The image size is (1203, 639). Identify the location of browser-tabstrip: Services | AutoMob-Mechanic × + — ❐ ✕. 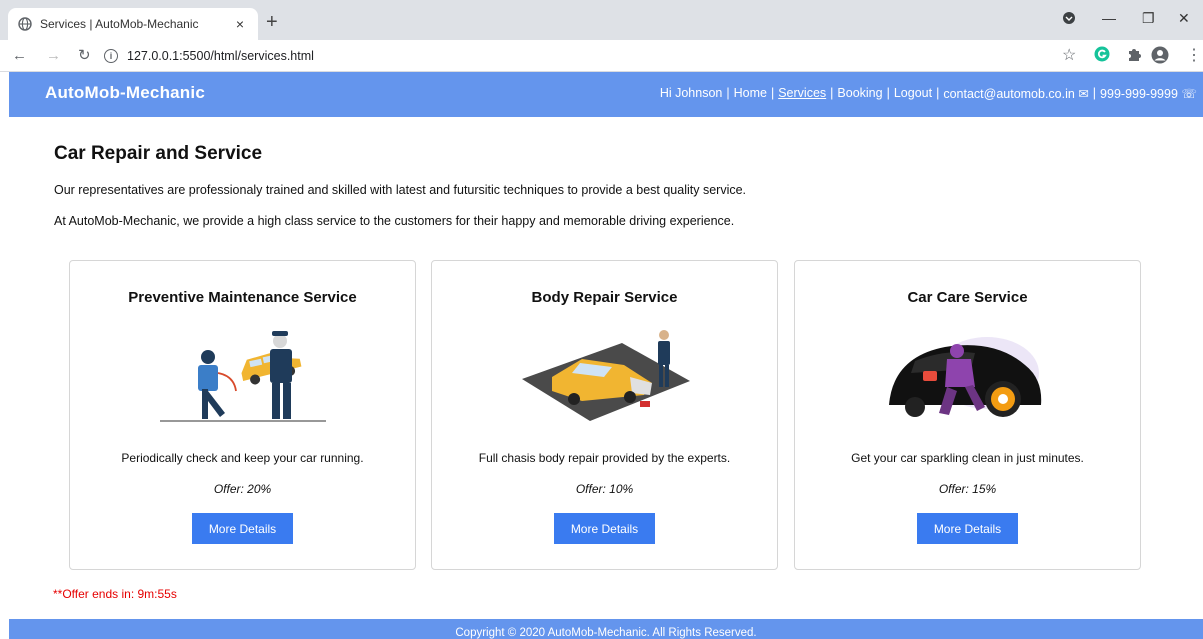
(601, 20).